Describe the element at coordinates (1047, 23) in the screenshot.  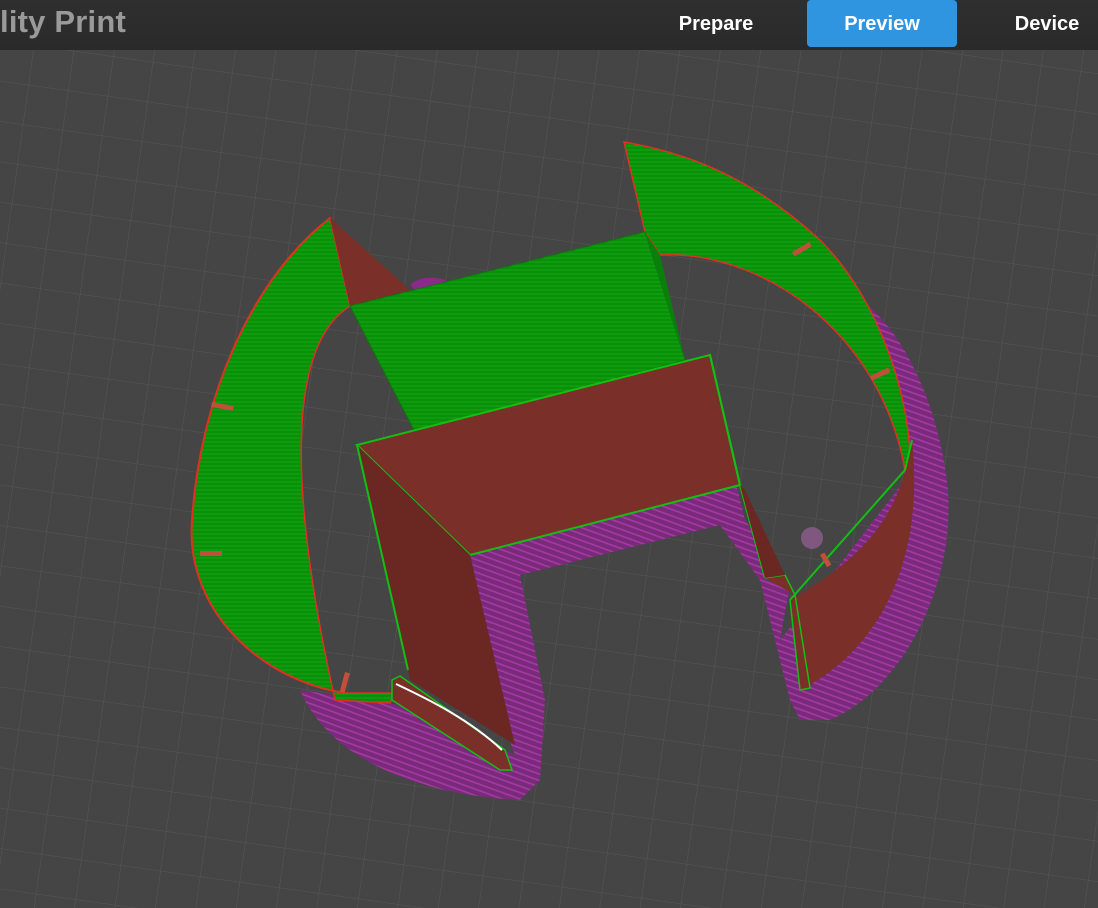
I see `tab-device: Device` at that location.